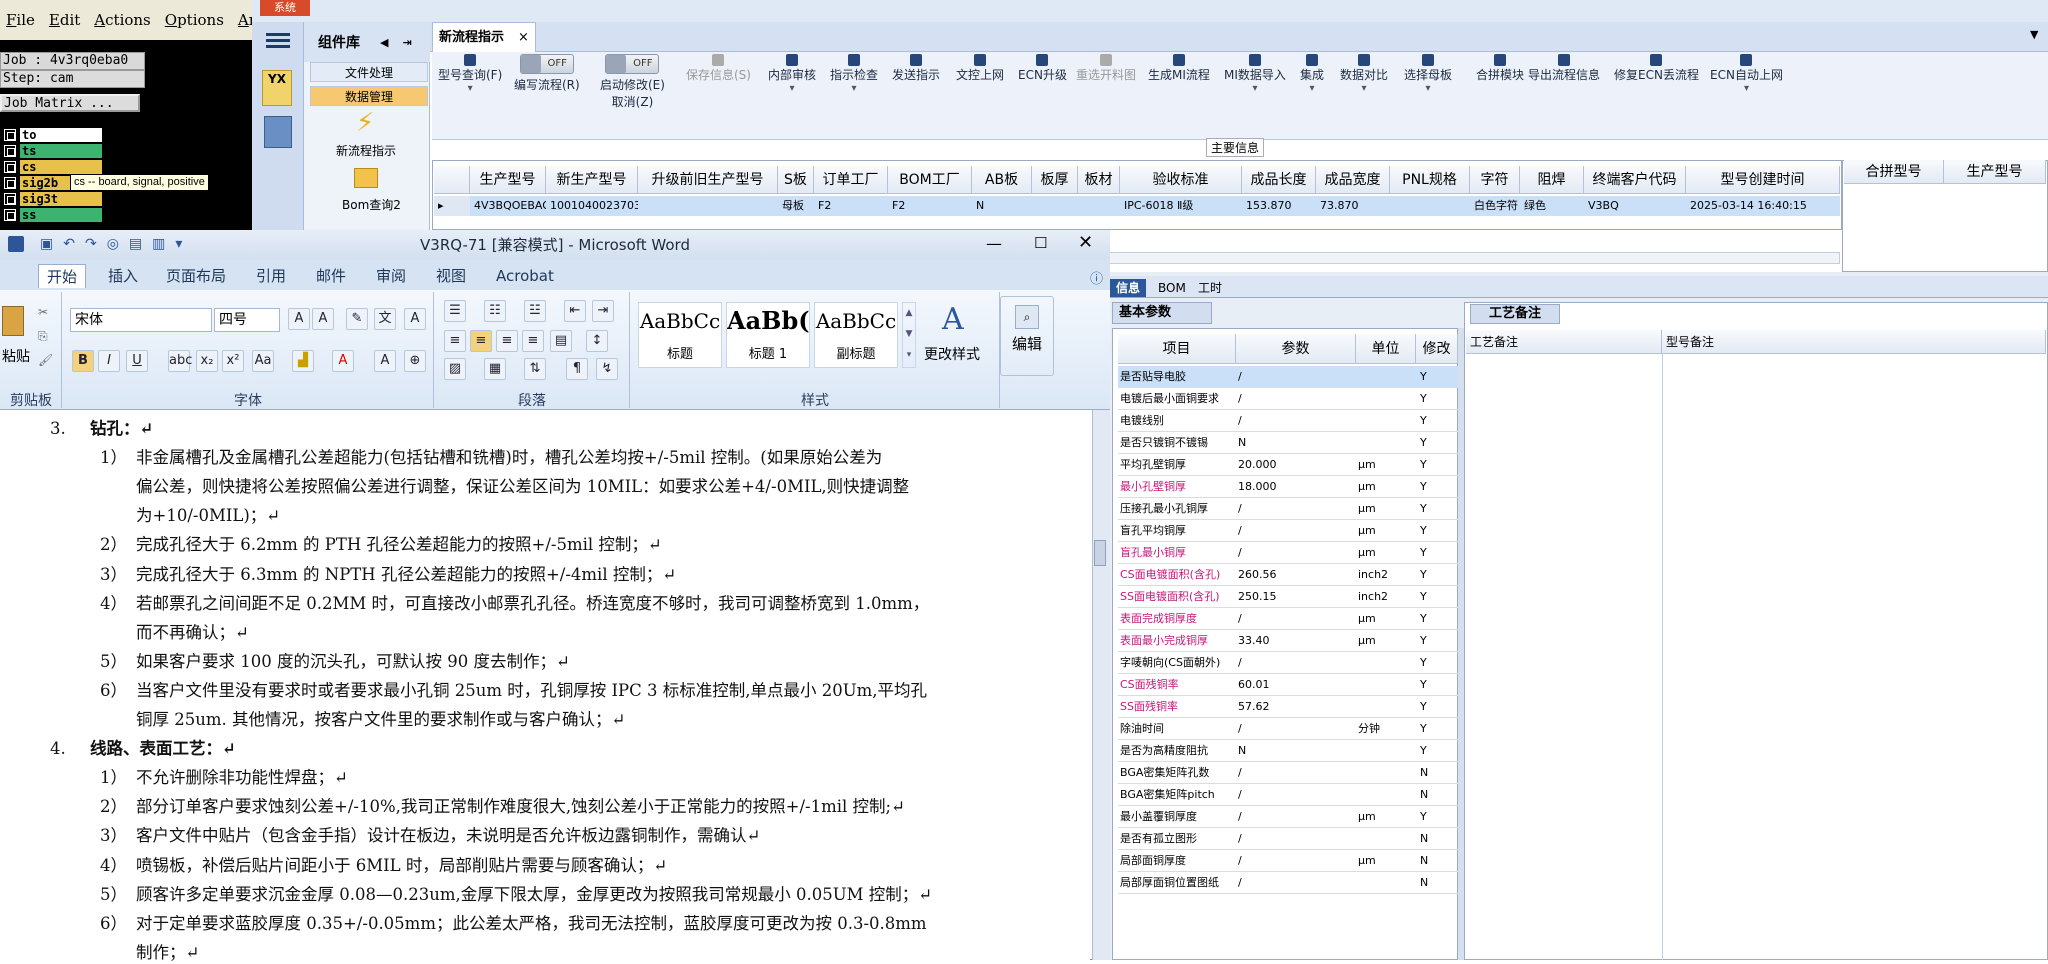 Image resolution: width=2048 pixels, height=964 pixels. Describe the element at coordinates (1279, 180) in the screenshot. I see `grid-header: 成品长度` at that location.